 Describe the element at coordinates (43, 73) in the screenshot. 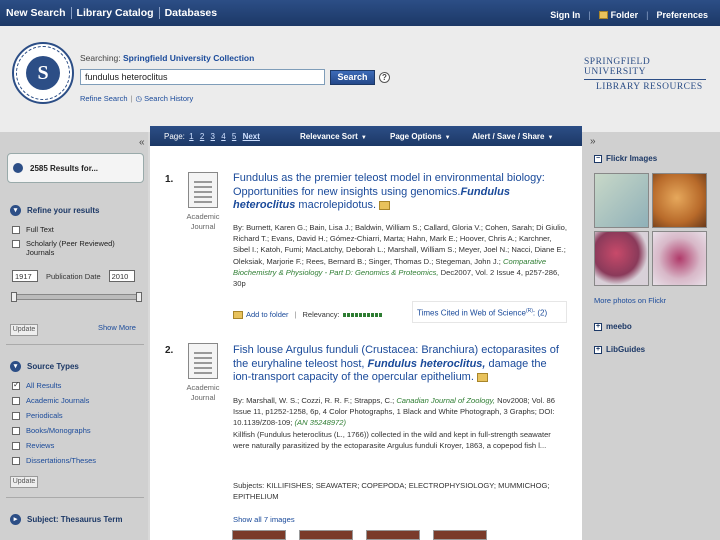

I see `university-seal-logo: S` at that location.